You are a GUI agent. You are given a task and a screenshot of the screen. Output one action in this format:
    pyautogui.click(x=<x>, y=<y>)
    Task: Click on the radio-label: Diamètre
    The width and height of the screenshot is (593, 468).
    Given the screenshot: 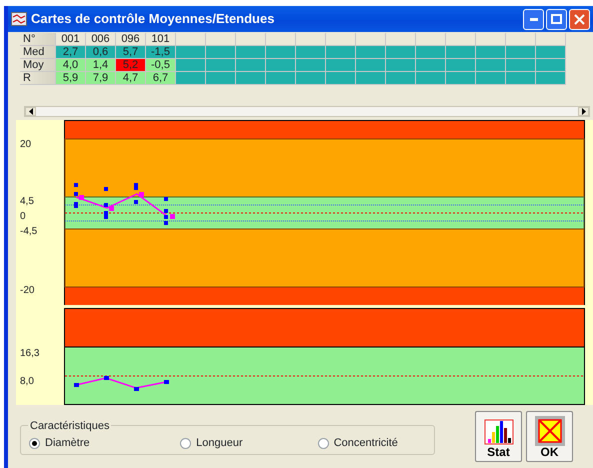 What is the action you would take?
    pyautogui.click(x=67, y=443)
    